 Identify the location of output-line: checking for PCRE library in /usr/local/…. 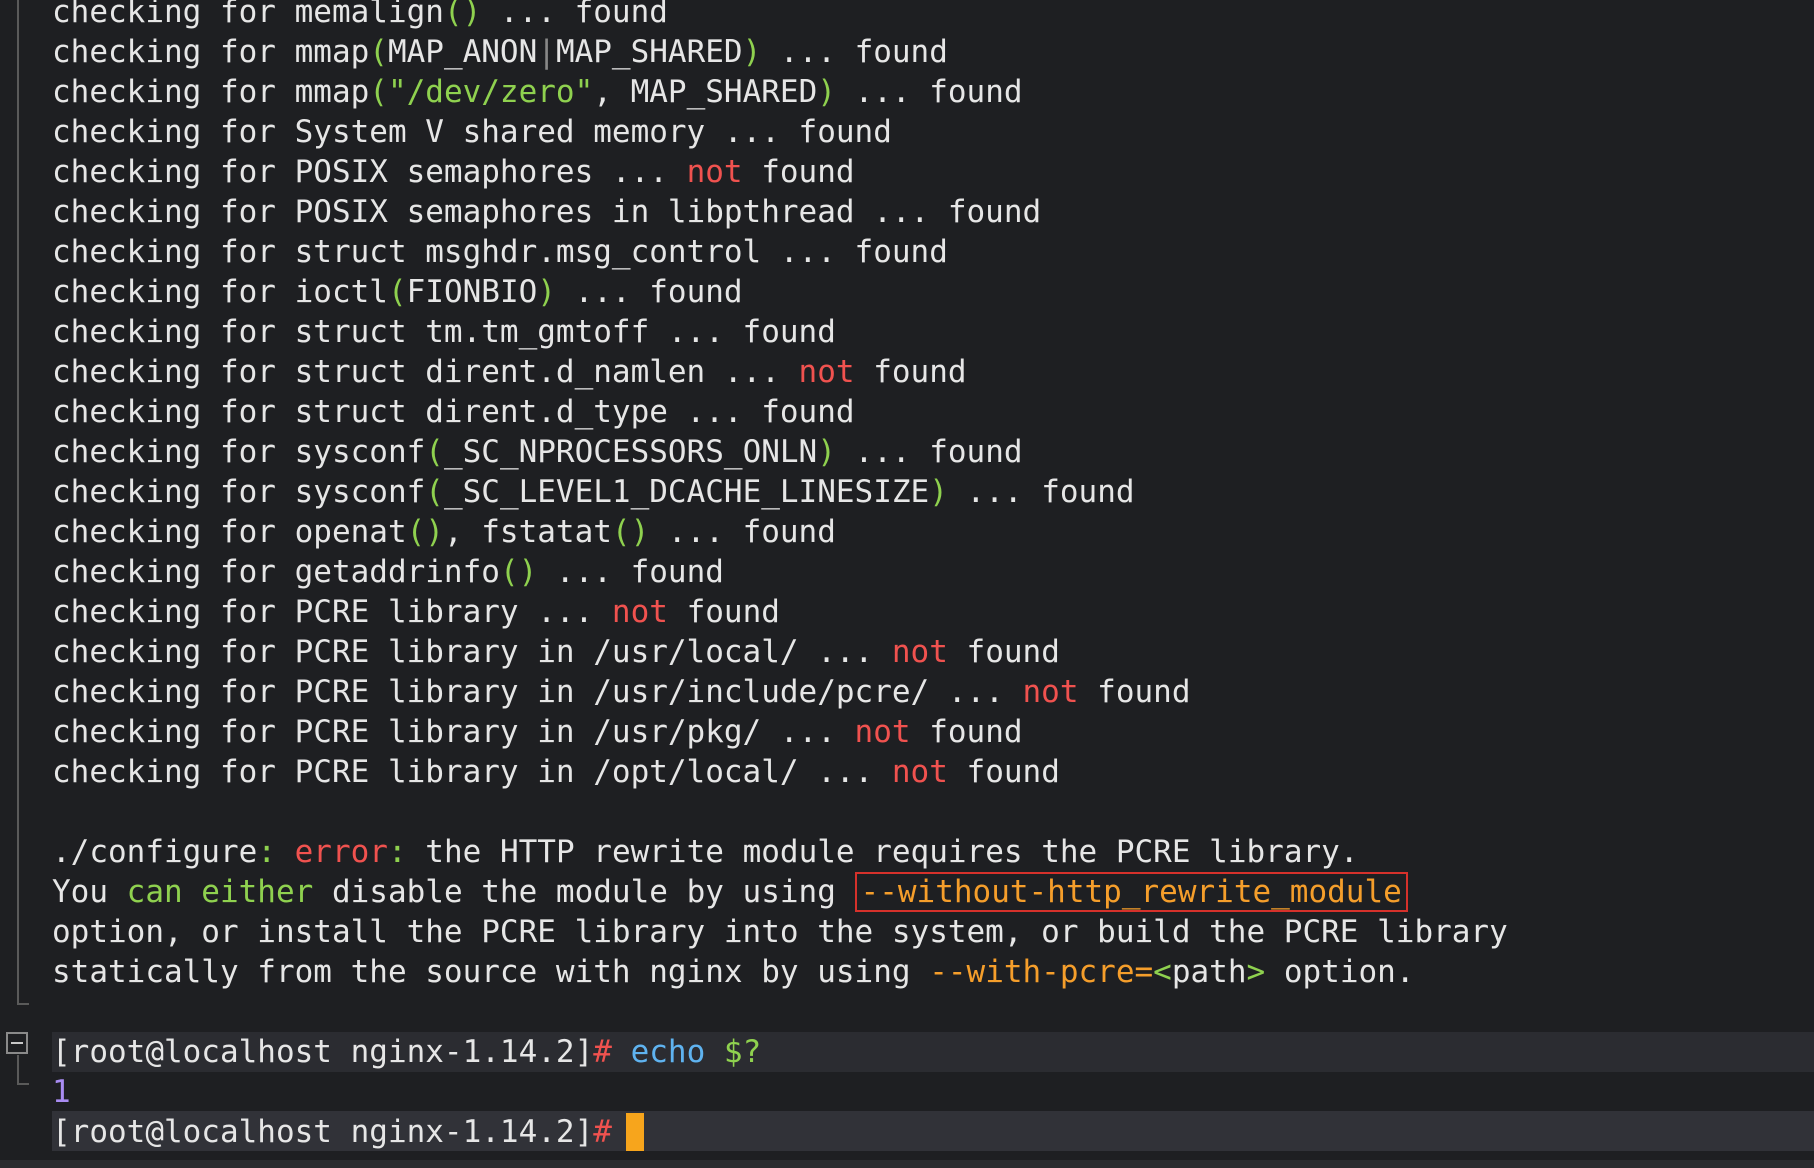
(556, 652).